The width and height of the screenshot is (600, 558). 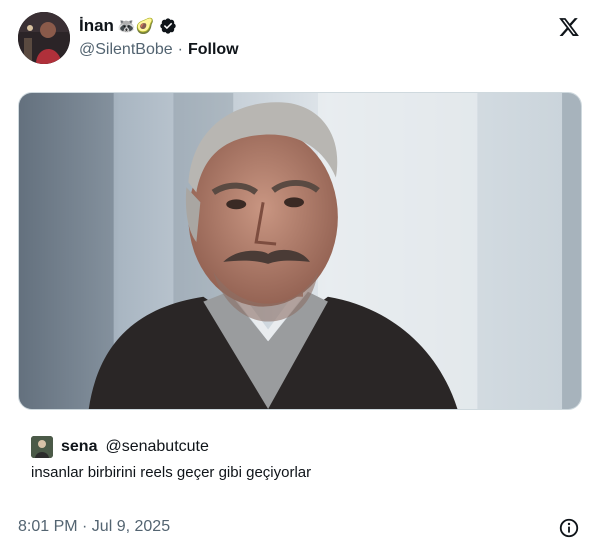 I want to click on quote-author-row: sena @senabutcute, so click(x=120, y=447).